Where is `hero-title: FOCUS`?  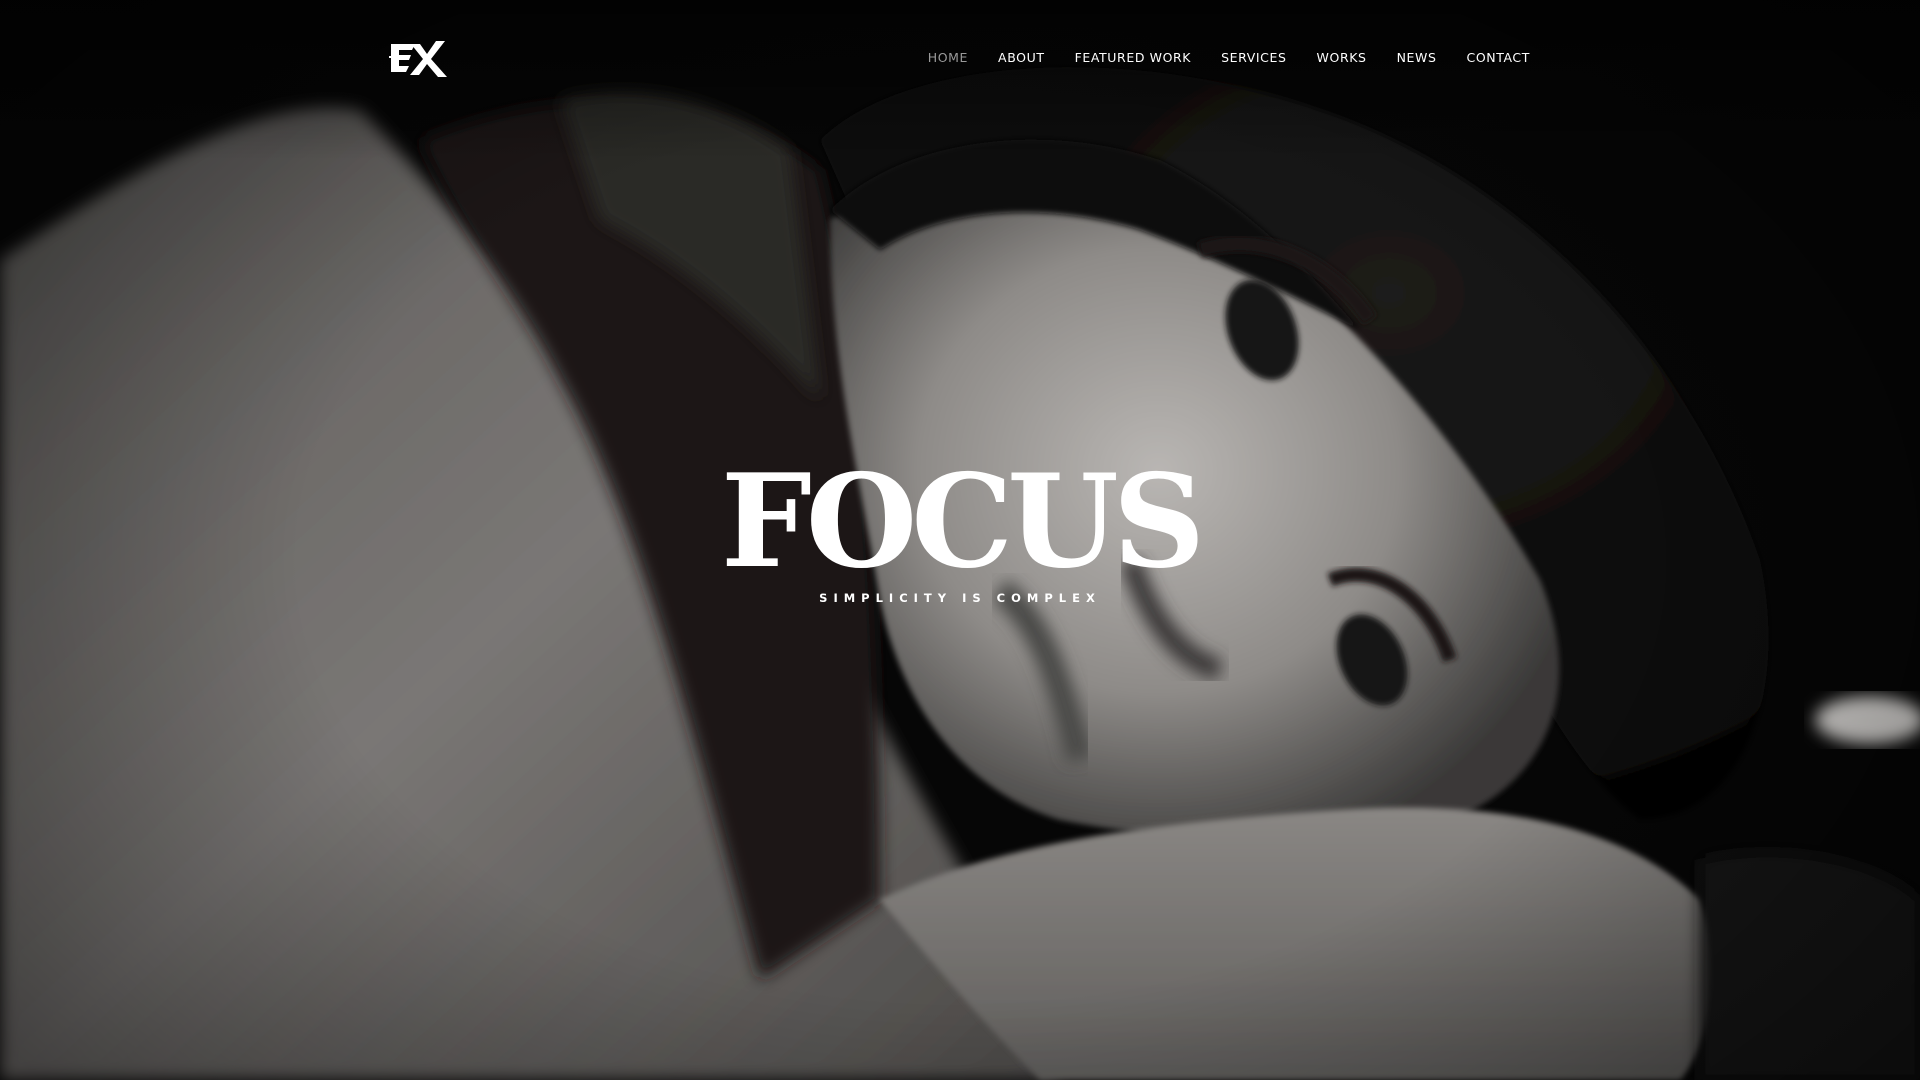
hero-title: FOCUS is located at coordinates (962, 522).